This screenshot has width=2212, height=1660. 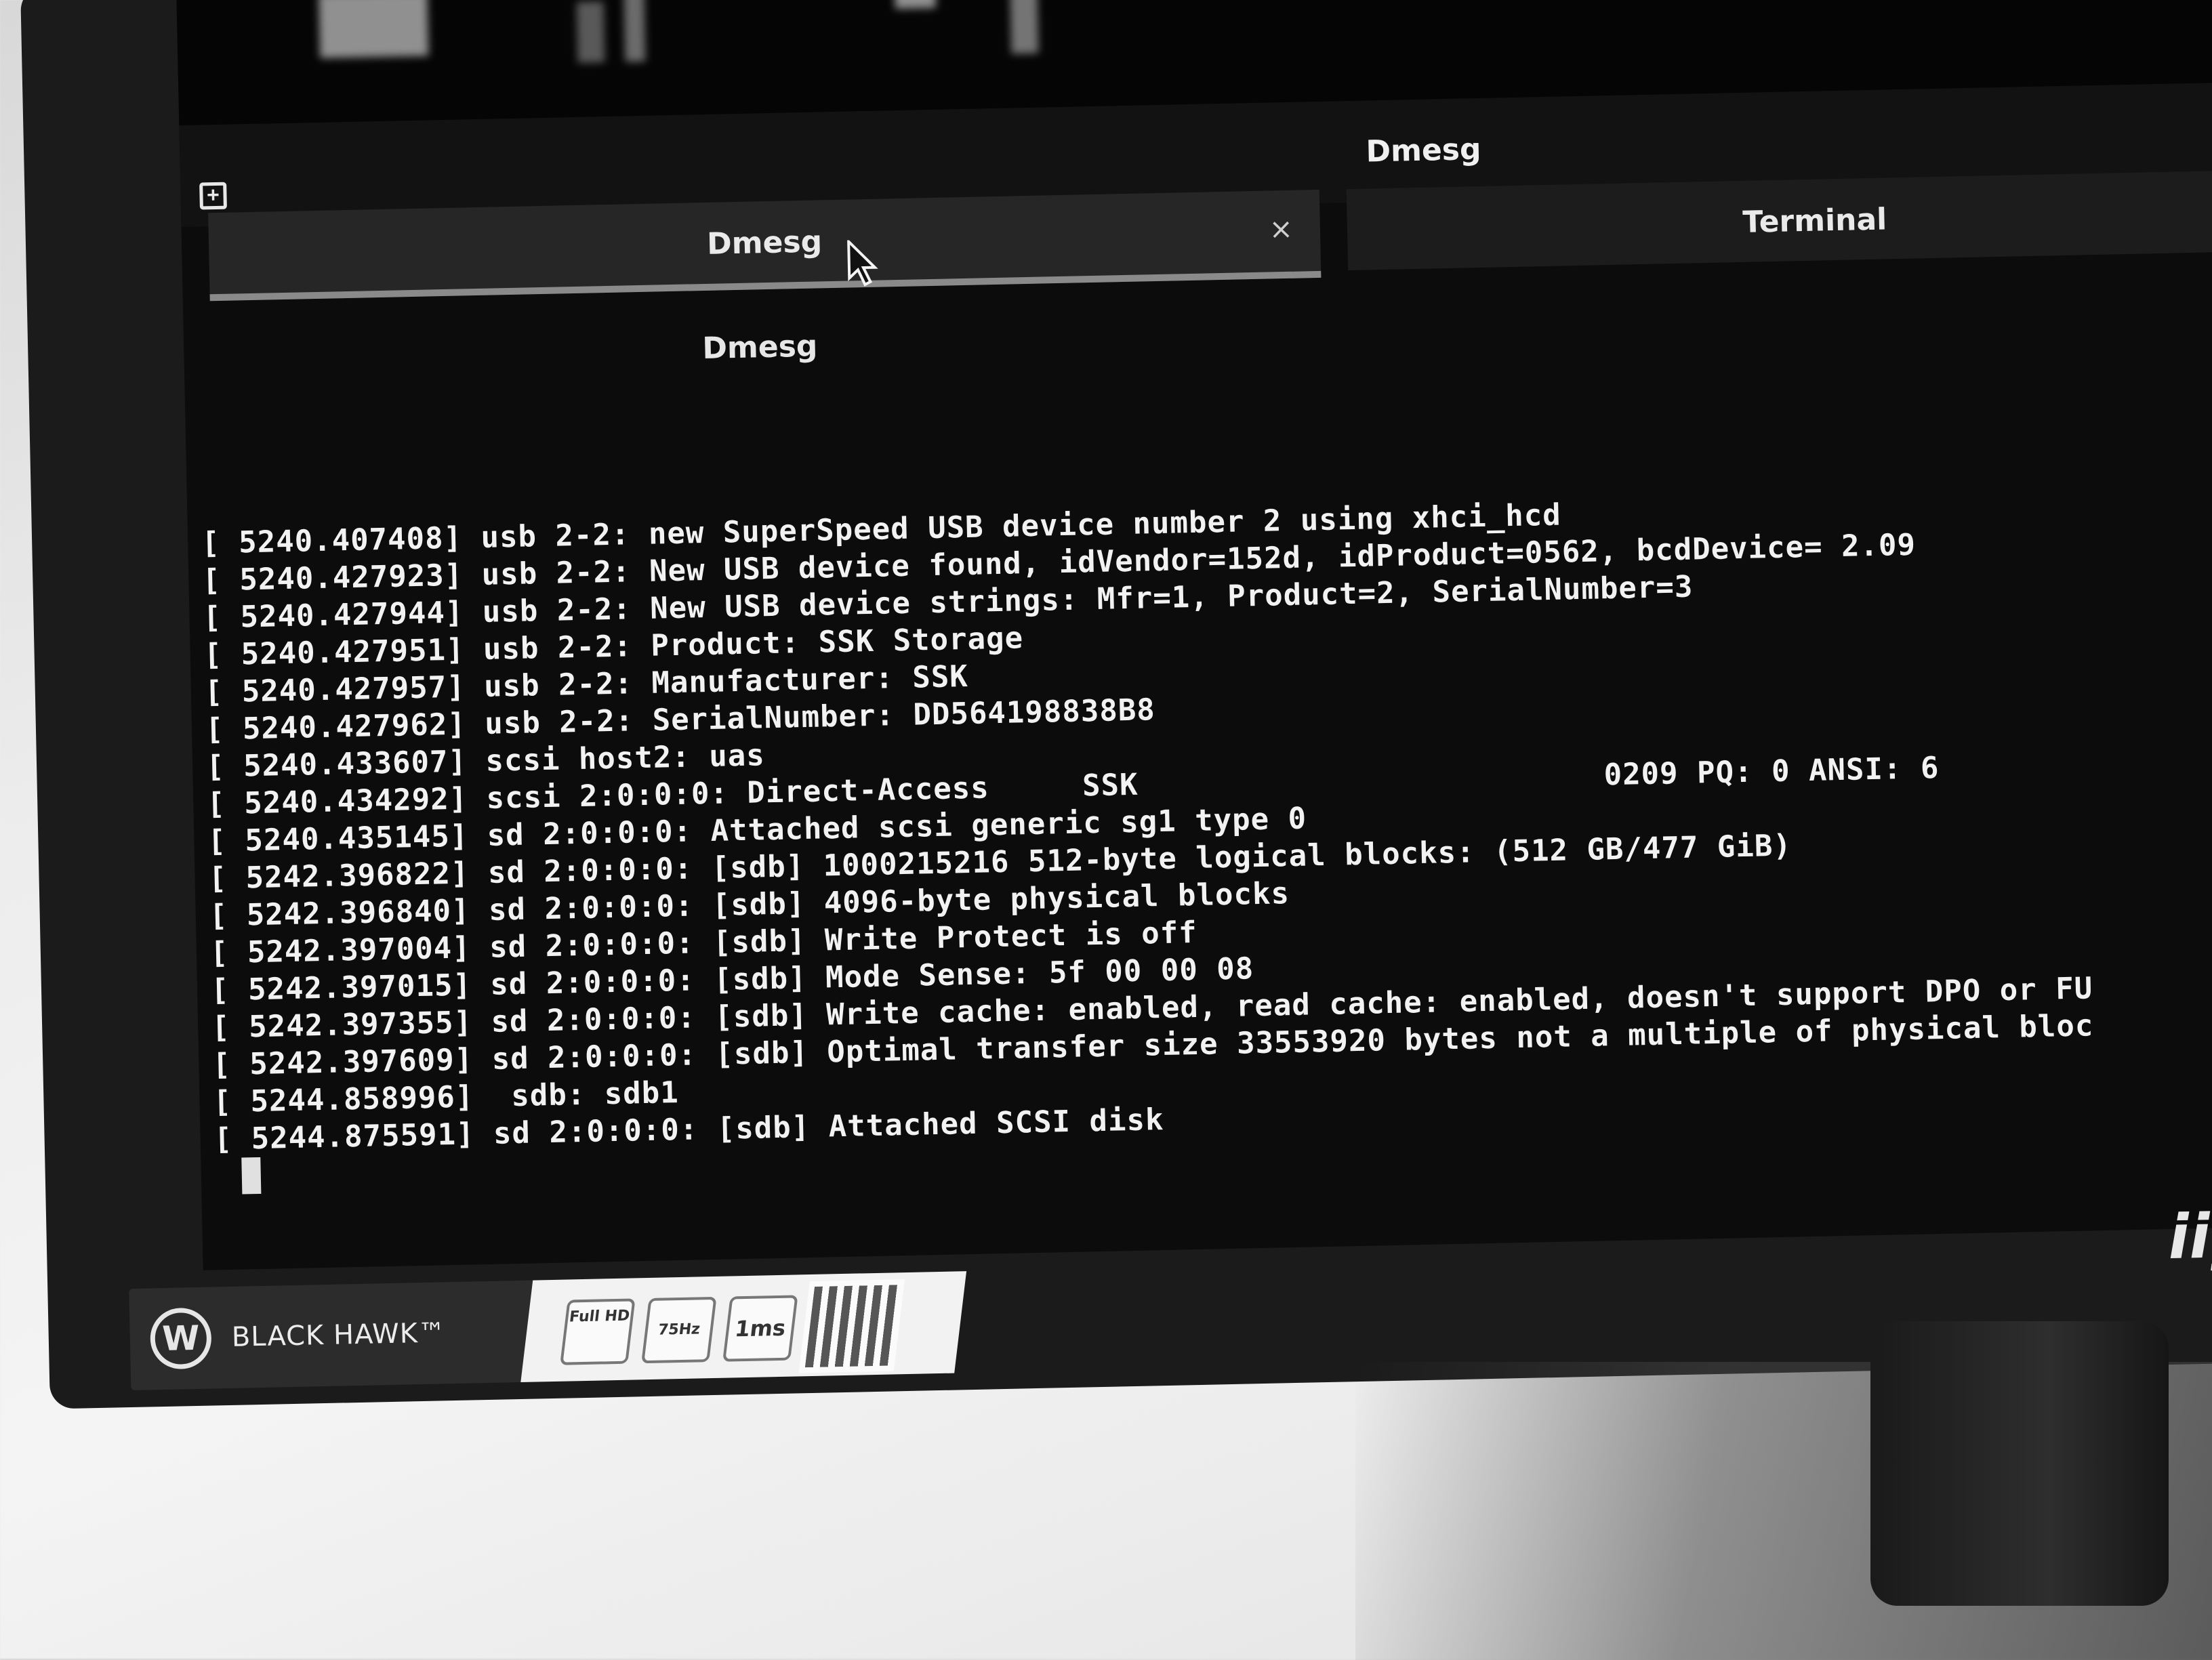 I want to click on feature-badges: Full HD 75Hz 1ms, so click(x=744, y=1326).